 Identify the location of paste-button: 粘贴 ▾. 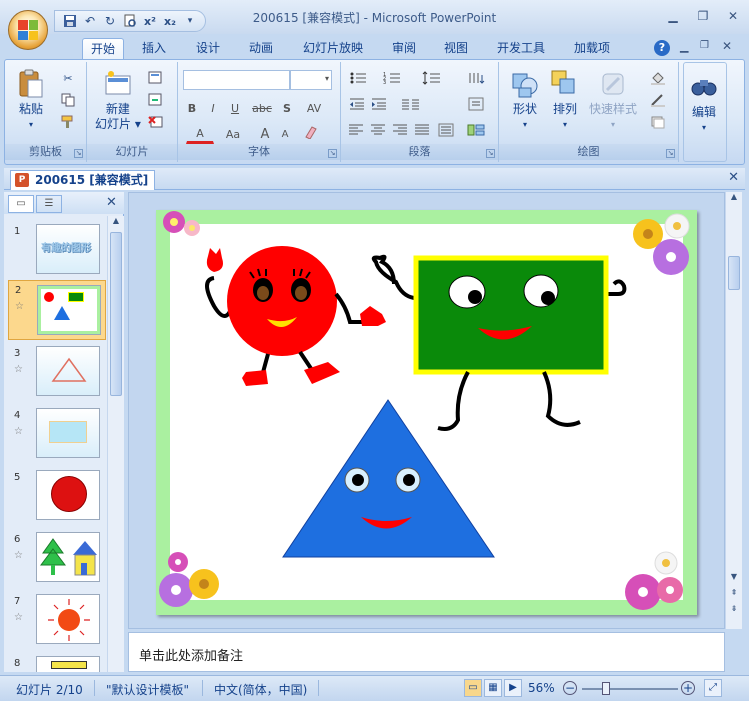
(31, 100).